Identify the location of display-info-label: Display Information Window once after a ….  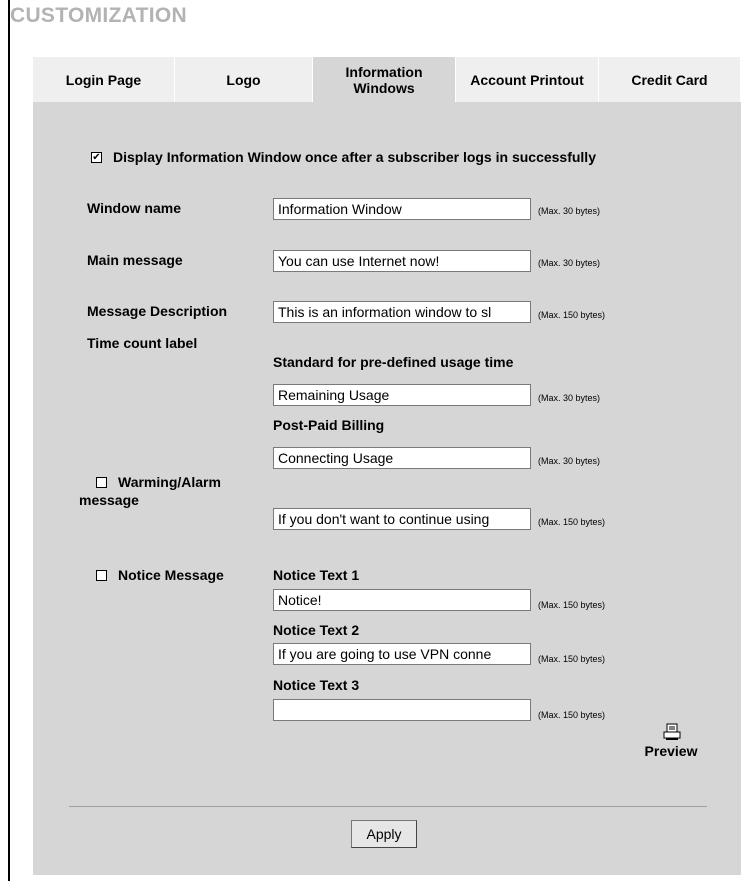
(354, 157).